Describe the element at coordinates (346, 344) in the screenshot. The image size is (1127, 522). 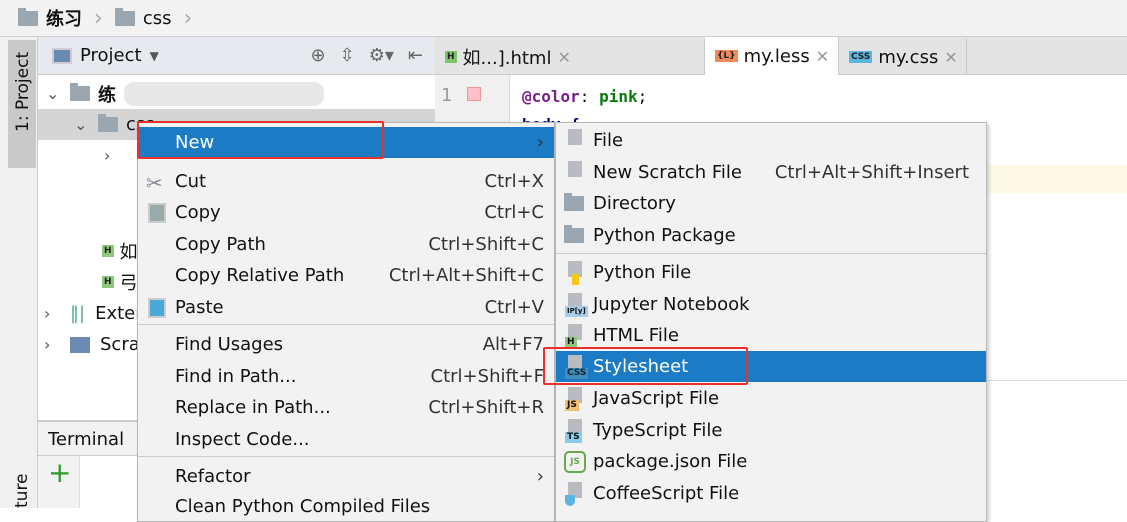
I see `menu-item-find-usages: Find Usages Alt+F7` at that location.